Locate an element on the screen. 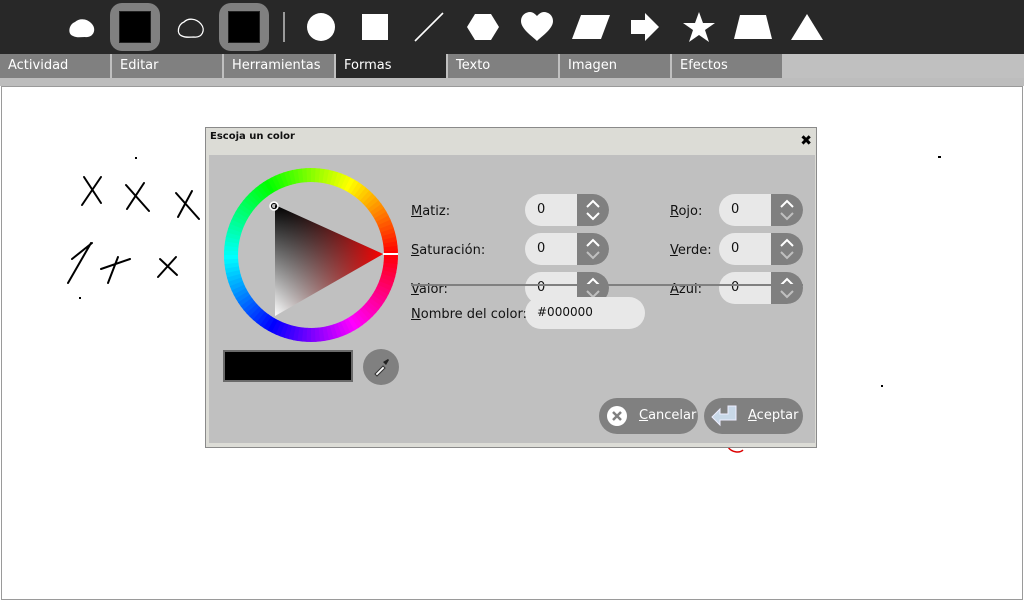 This screenshot has height=600, width=1024. saturation-label: Saturación: is located at coordinates (448, 250).